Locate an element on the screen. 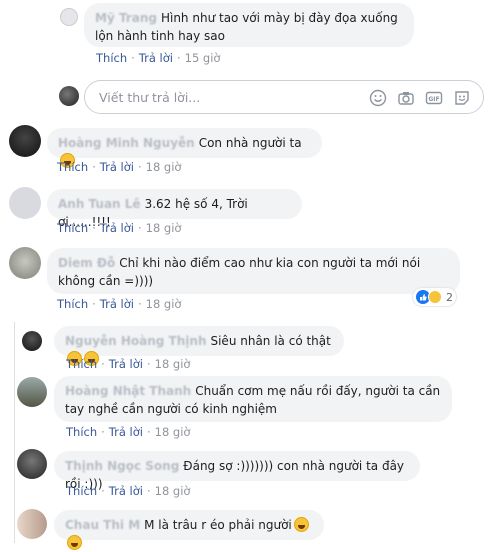 Image resolution: width=493 pixels, height=552 pixels. gif-icon: GIF is located at coordinates (434, 98).